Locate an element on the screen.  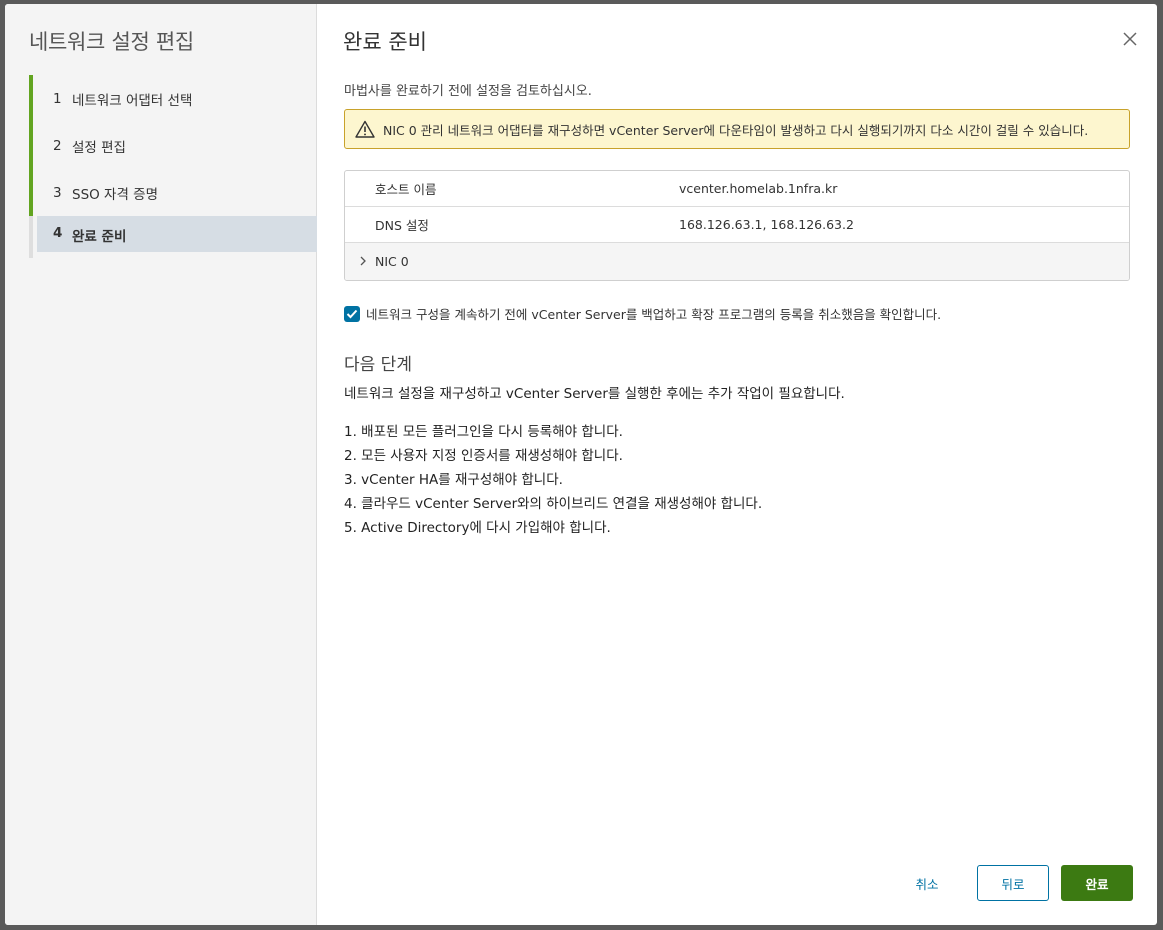
step-select-adapter: 1 네트워크 어댑터 선택 is located at coordinates (173, 98).